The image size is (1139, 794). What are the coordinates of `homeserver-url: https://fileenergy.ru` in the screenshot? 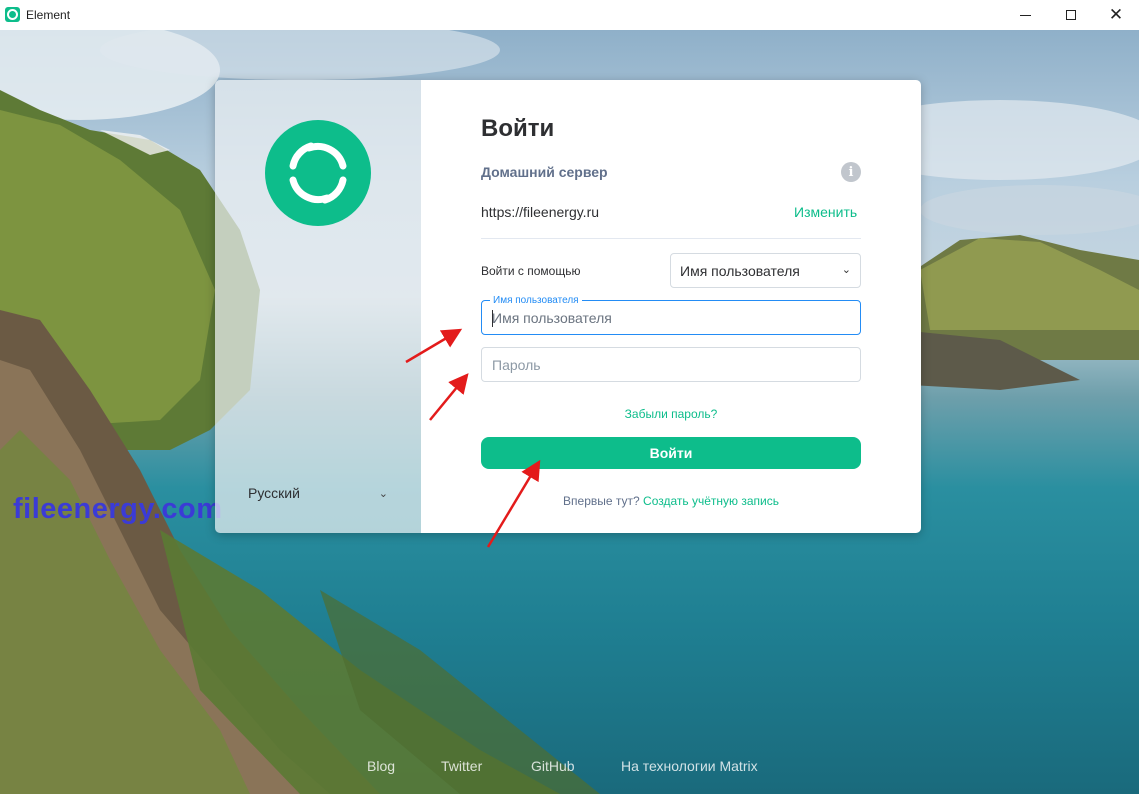 It's located at (540, 212).